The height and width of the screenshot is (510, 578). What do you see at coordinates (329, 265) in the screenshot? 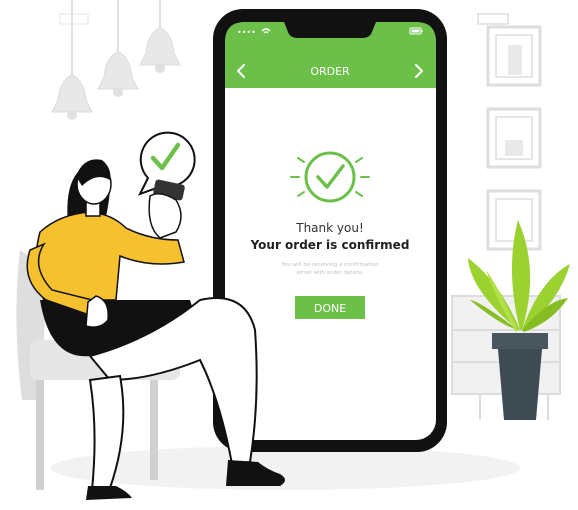
I see `confirmation-note-line-1: You will be receiving a confirmation` at bounding box center [329, 265].